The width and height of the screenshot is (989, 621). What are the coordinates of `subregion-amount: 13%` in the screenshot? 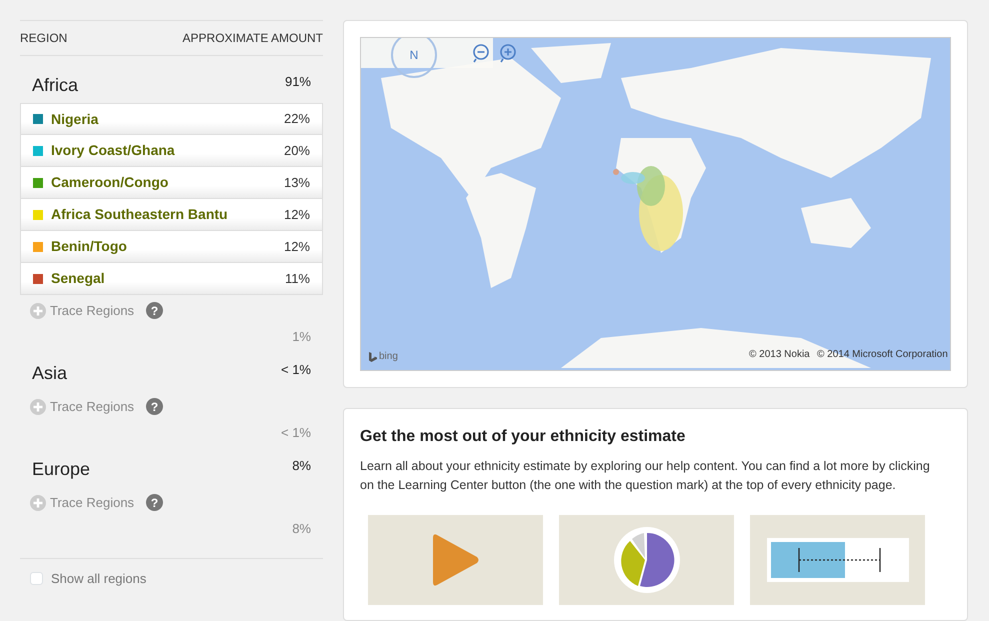 It's located at (297, 183).